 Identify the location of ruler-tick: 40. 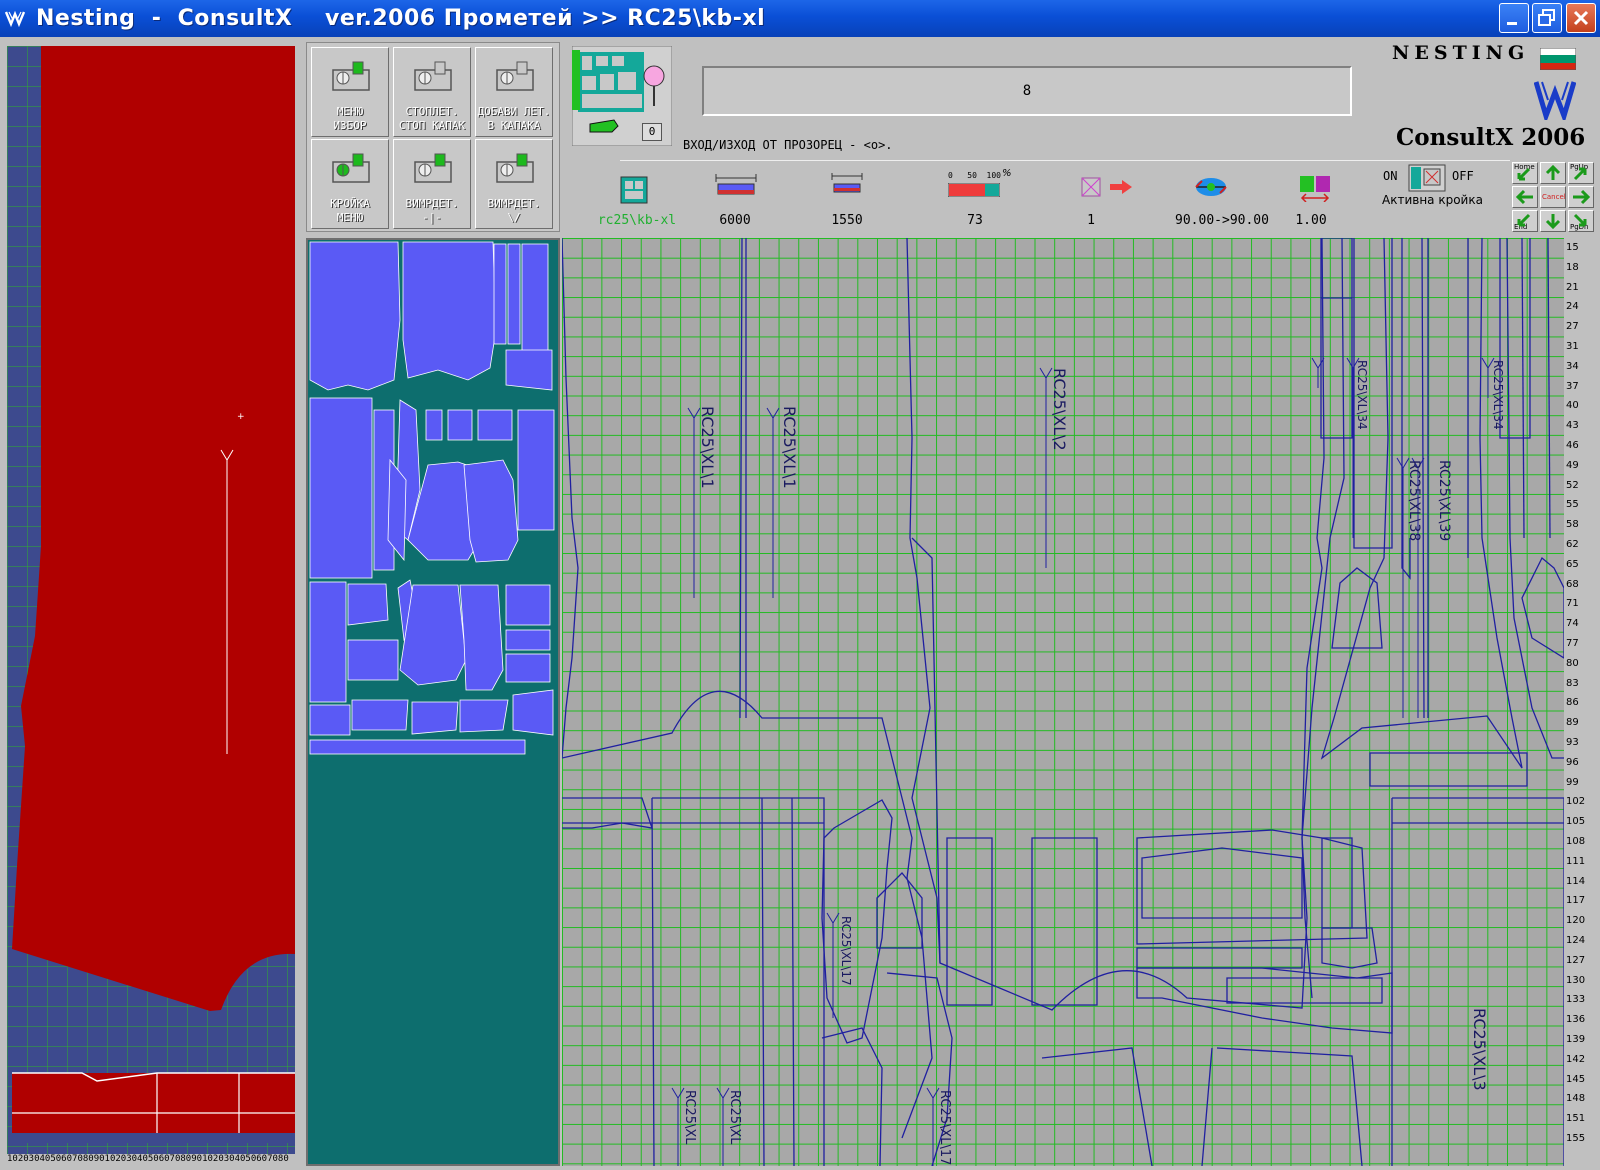
(1572, 406).